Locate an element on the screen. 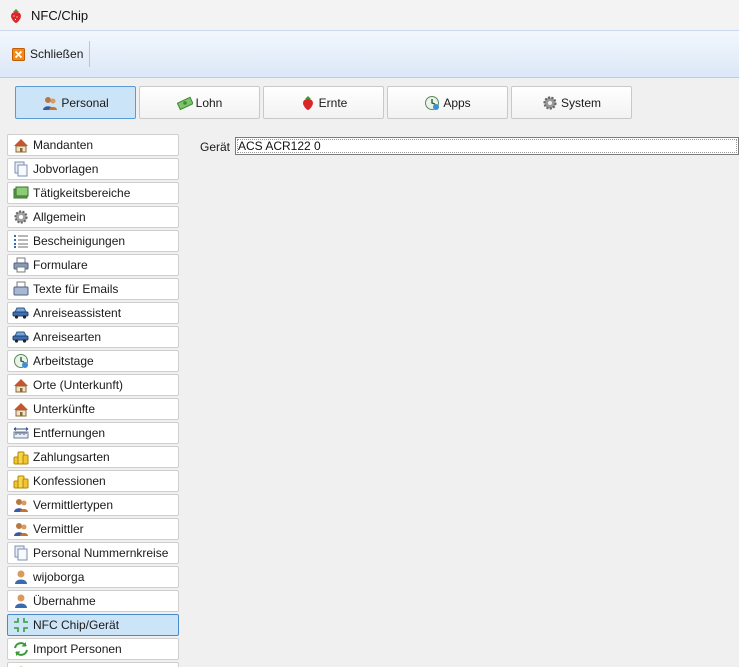 Image resolution: width=739 pixels, height=667 pixels. sidebar-item-jobvorlagen: Jobvorlagen is located at coordinates (93, 169).